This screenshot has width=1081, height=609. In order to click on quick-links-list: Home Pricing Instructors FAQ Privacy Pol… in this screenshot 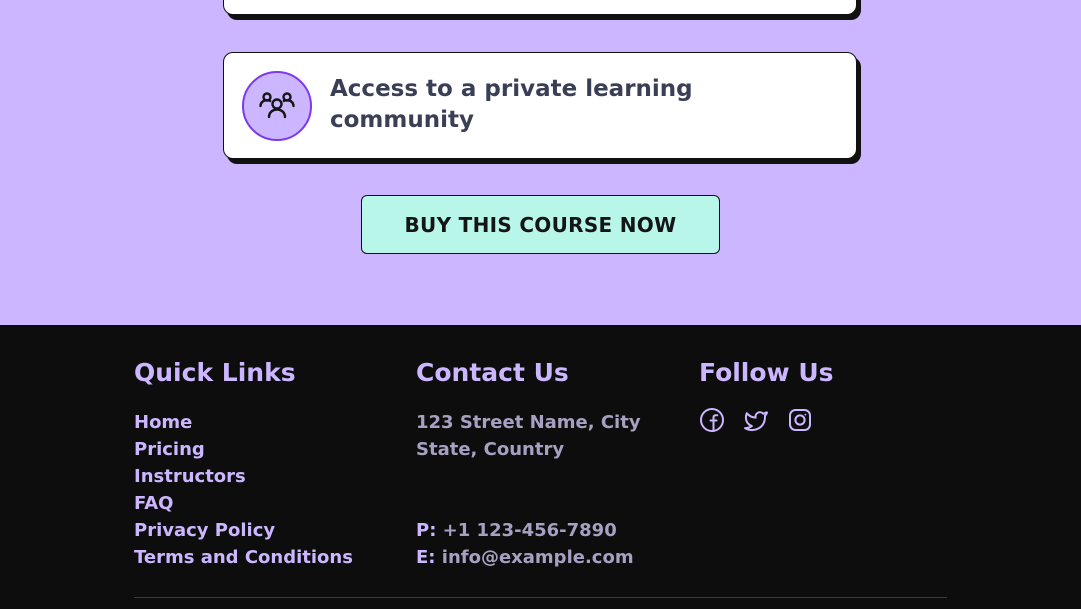, I will do `click(243, 490)`.